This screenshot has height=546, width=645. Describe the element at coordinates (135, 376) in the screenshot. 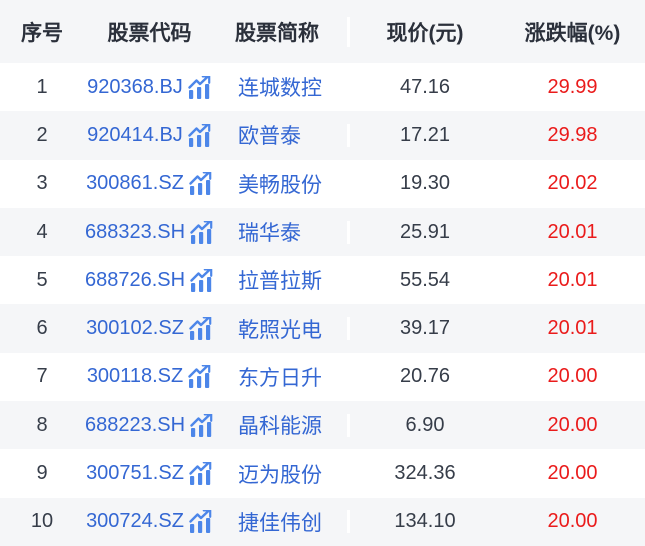

I see `stock-code-link: 300118.SZ` at that location.